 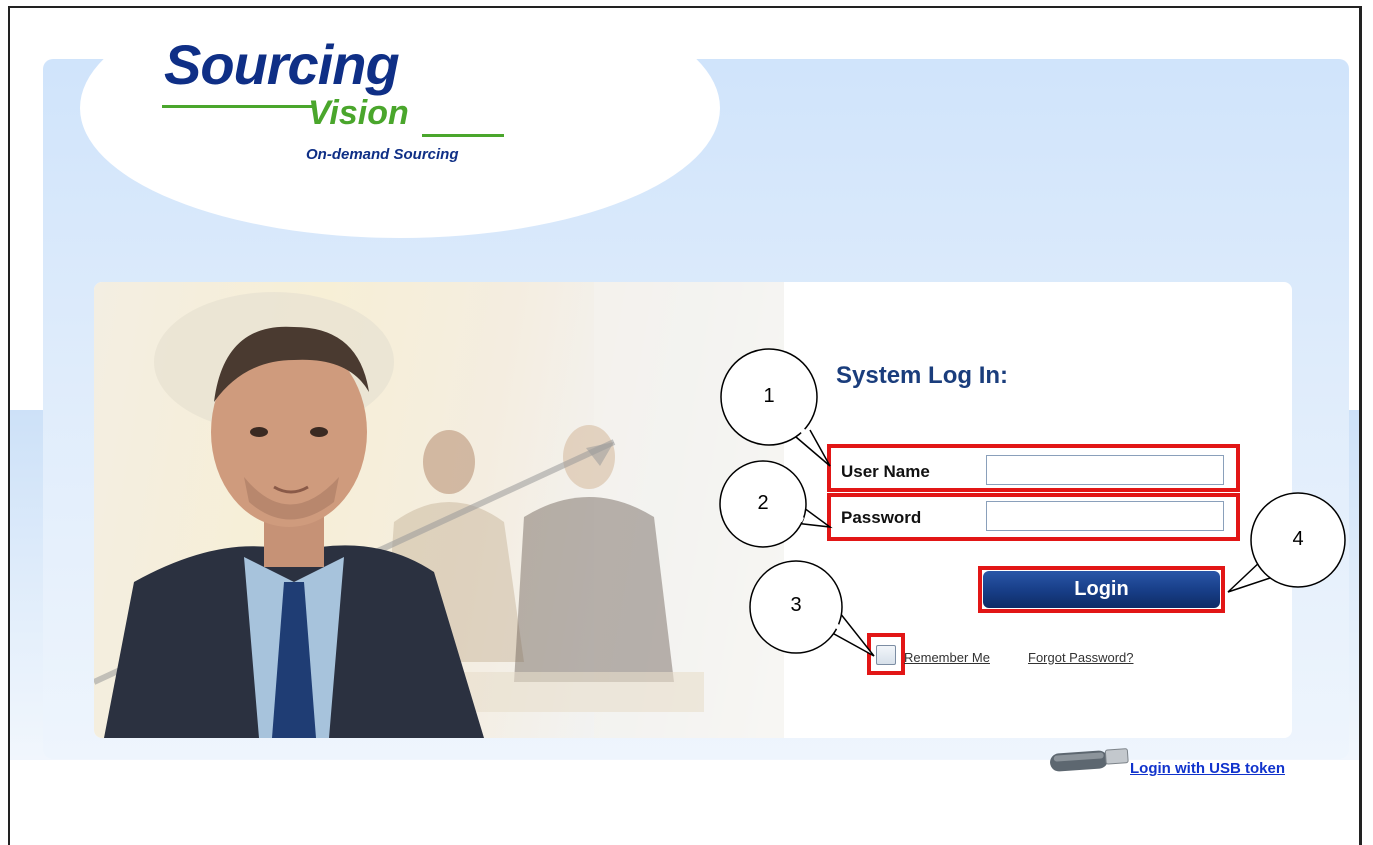 What do you see at coordinates (1298, 539) in the screenshot?
I see `callout-4-number: 4` at bounding box center [1298, 539].